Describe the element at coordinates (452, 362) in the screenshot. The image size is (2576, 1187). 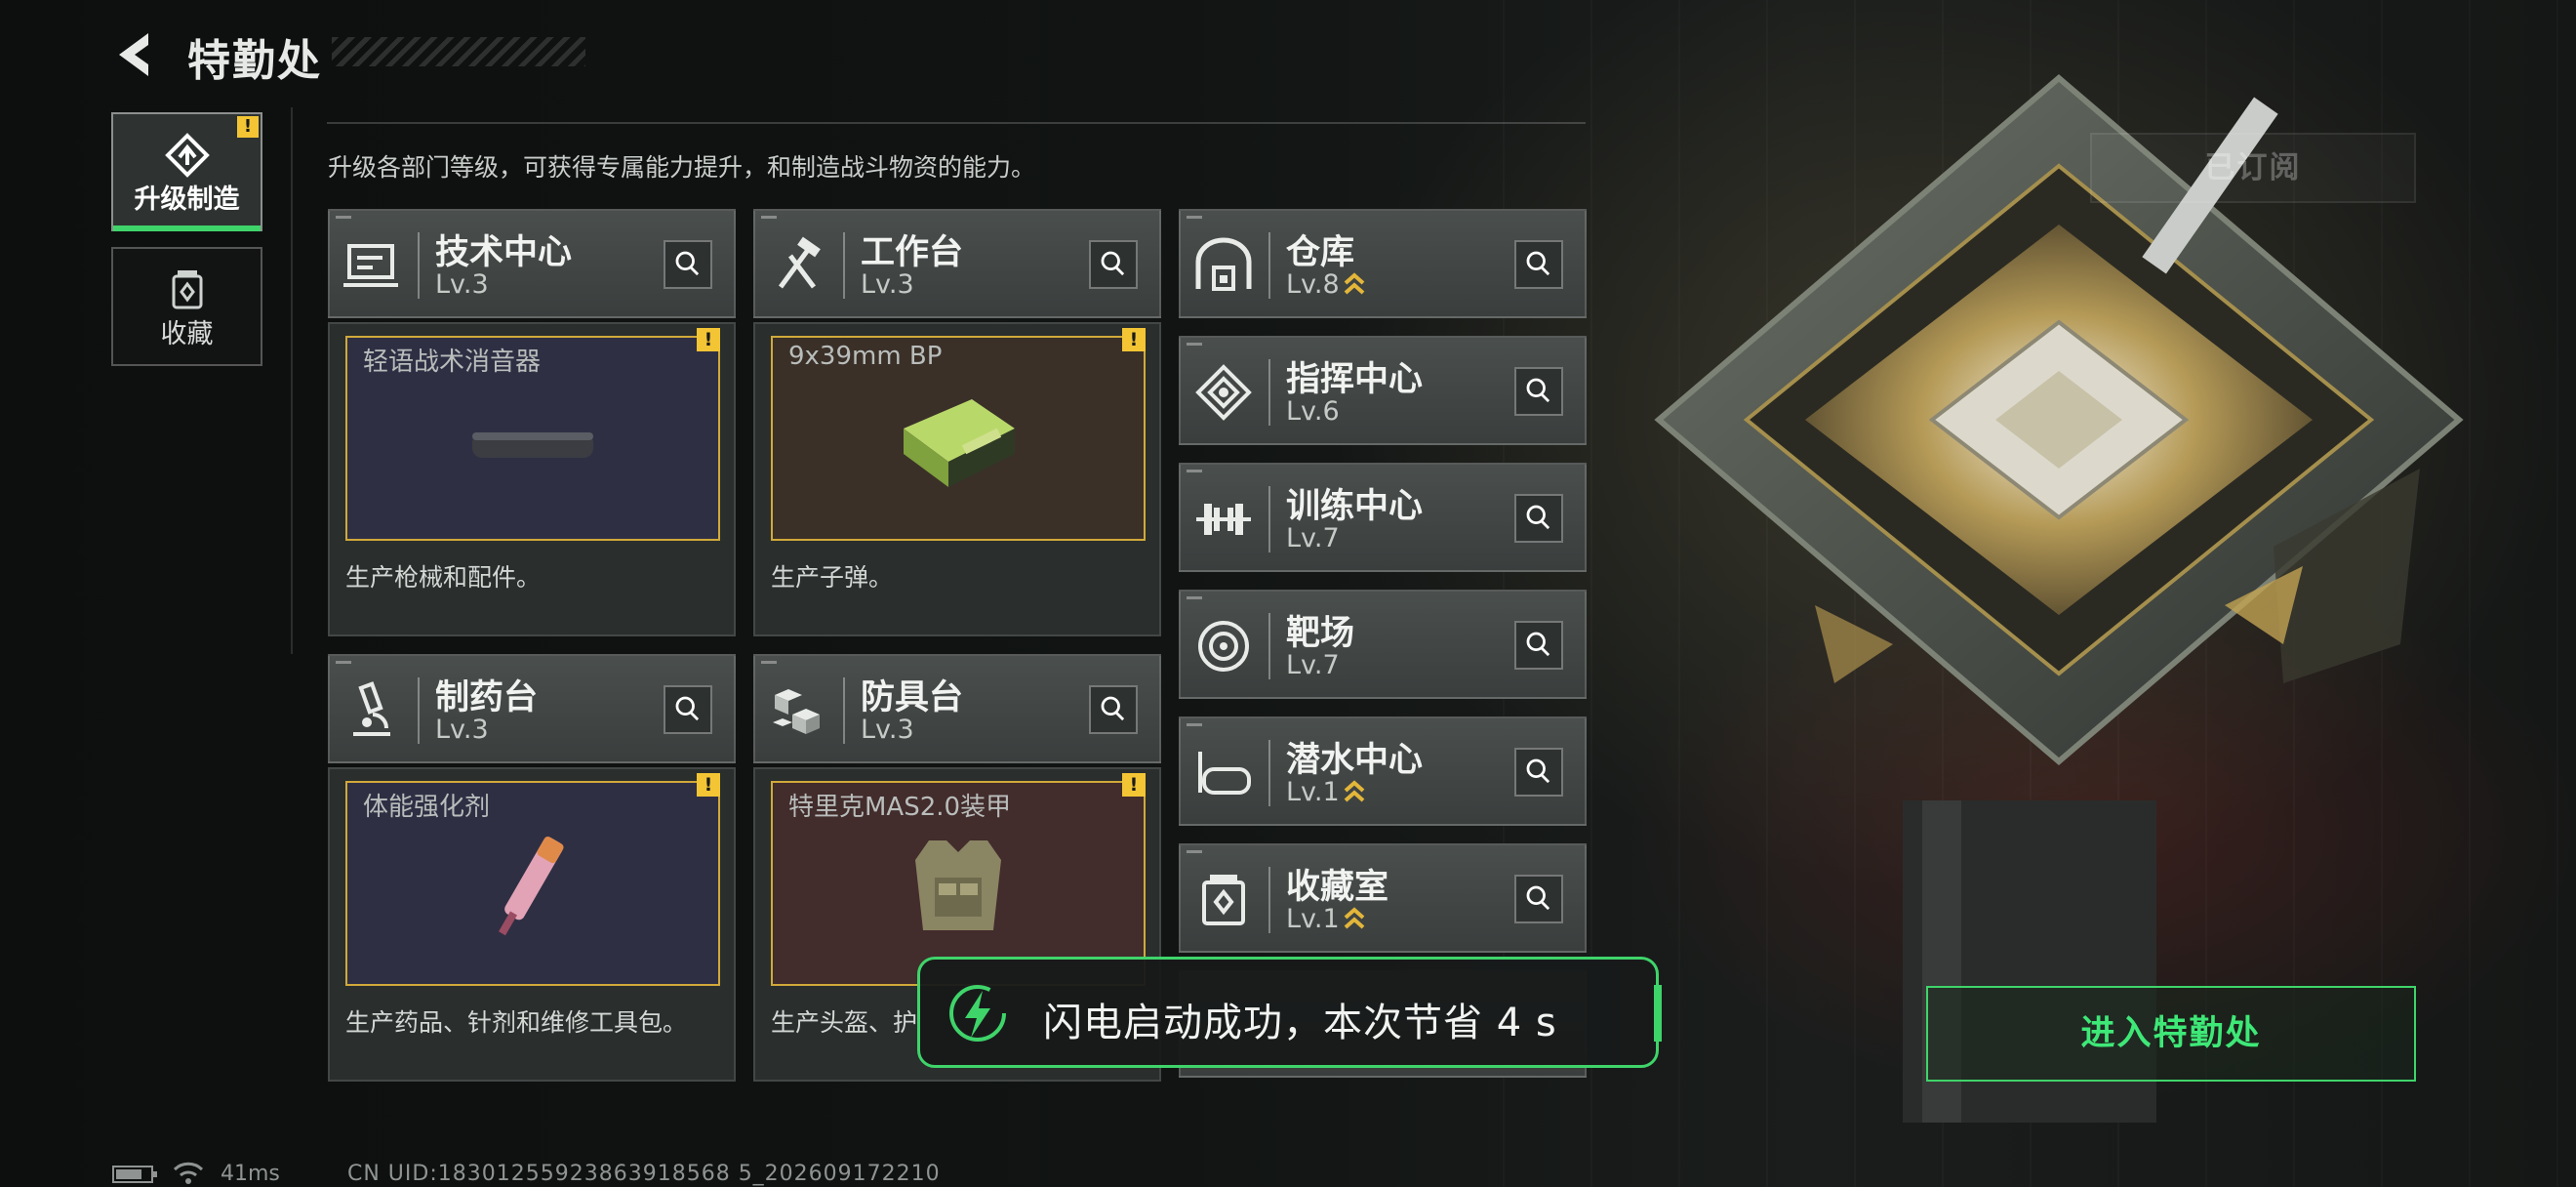
I see `item-name: 轻语战术消音器` at that location.